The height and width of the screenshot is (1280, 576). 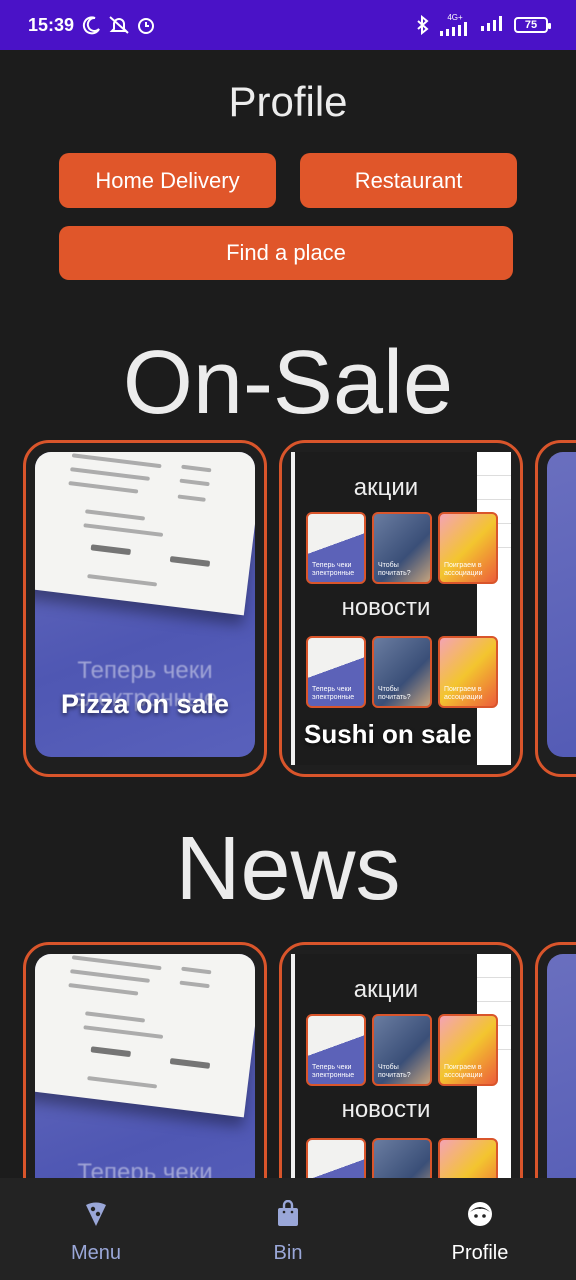 I want to click on face-icon, so click(x=480, y=1214).